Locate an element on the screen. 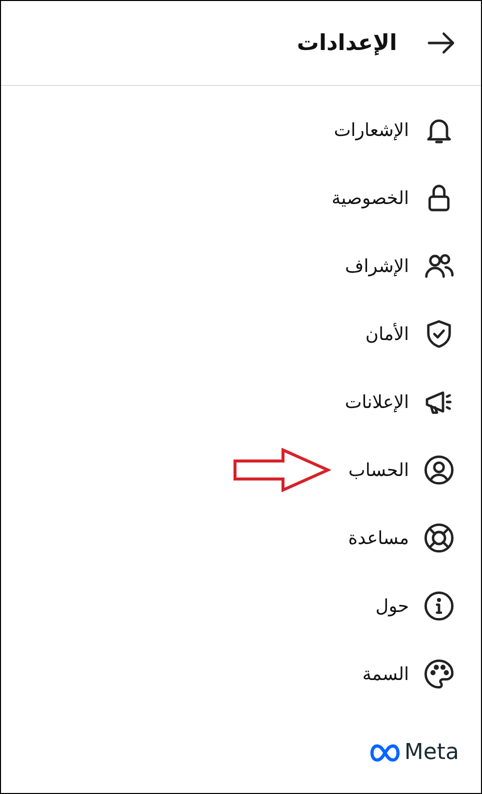 The width and height of the screenshot is (482, 794). item-label: الإعلانات is located at coordinates (376, 402).